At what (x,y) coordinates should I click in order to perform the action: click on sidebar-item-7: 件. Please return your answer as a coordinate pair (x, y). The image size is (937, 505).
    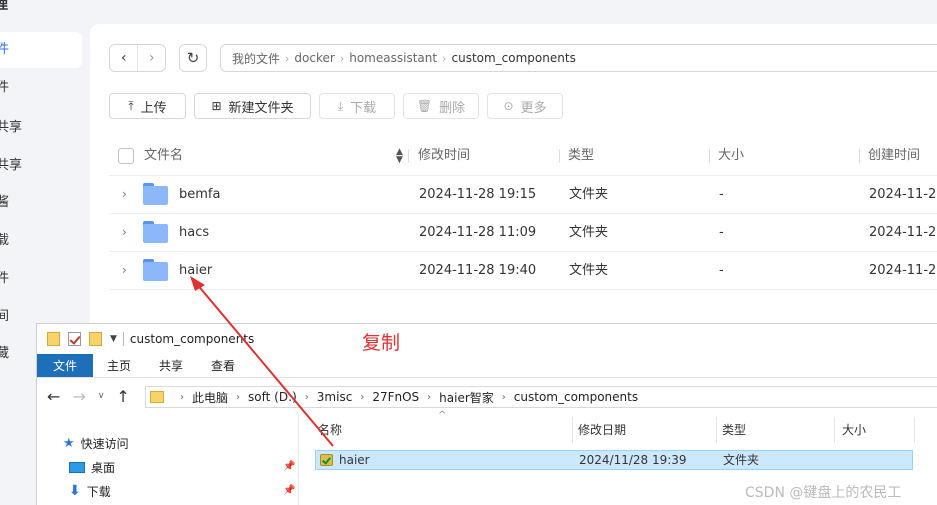
    Looking at the image, I should click on (41, 279).